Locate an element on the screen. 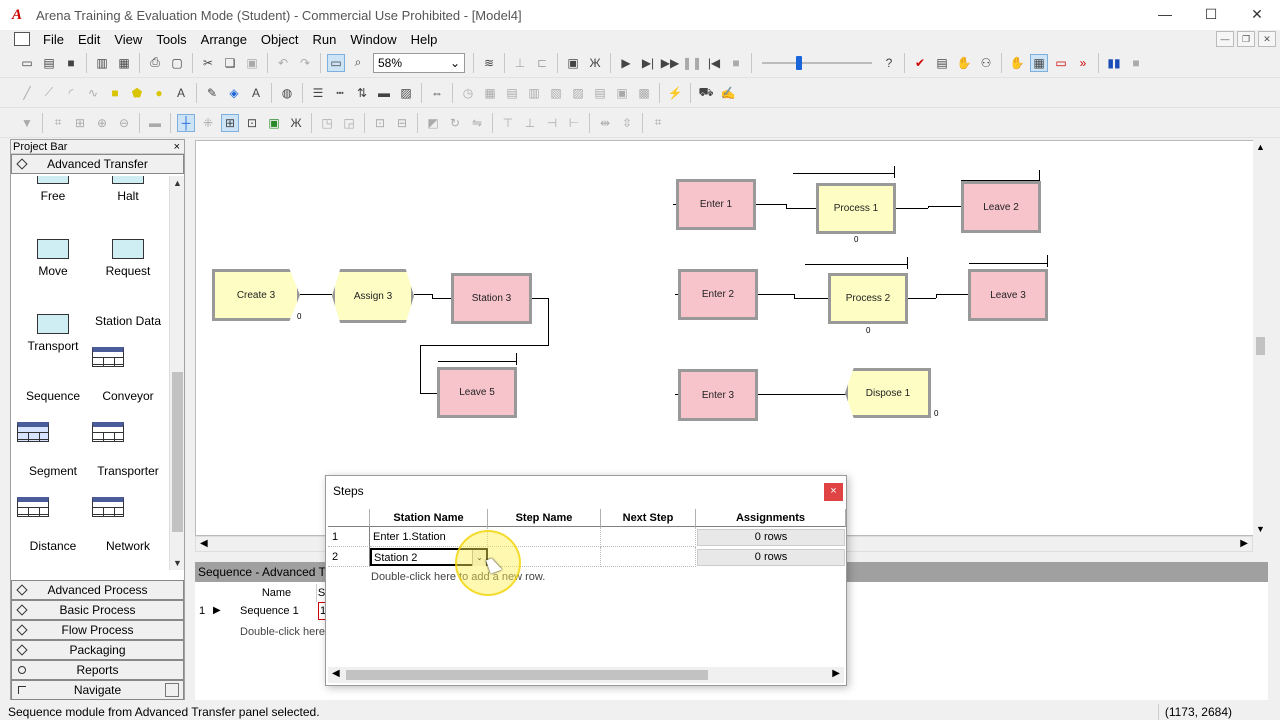  panel-tab-basic-process: Basic Process is located at coordinates (97, 610).